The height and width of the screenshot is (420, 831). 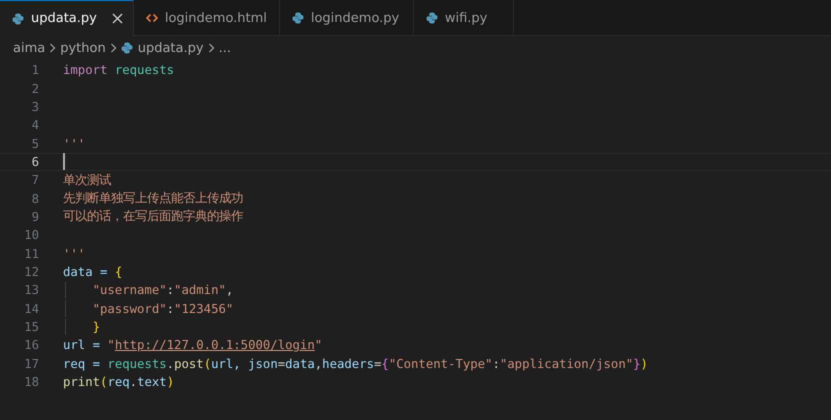 I want to click on code-line: import requests, so click(x=118, y=70).